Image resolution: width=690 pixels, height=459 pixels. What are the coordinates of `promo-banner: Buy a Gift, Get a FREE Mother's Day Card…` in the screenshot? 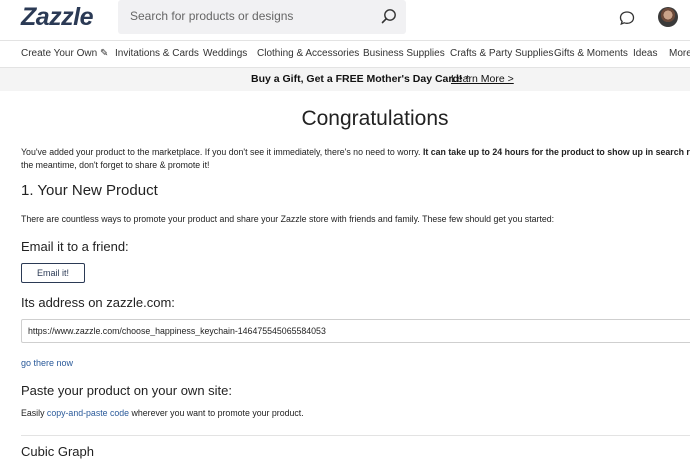 It's located at (345, 79).